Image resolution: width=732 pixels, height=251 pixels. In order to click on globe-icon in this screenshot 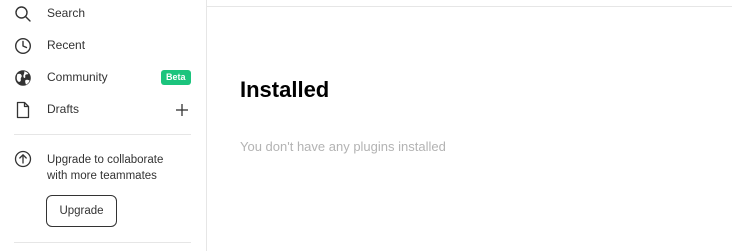, I will do `click(23, 78)`.